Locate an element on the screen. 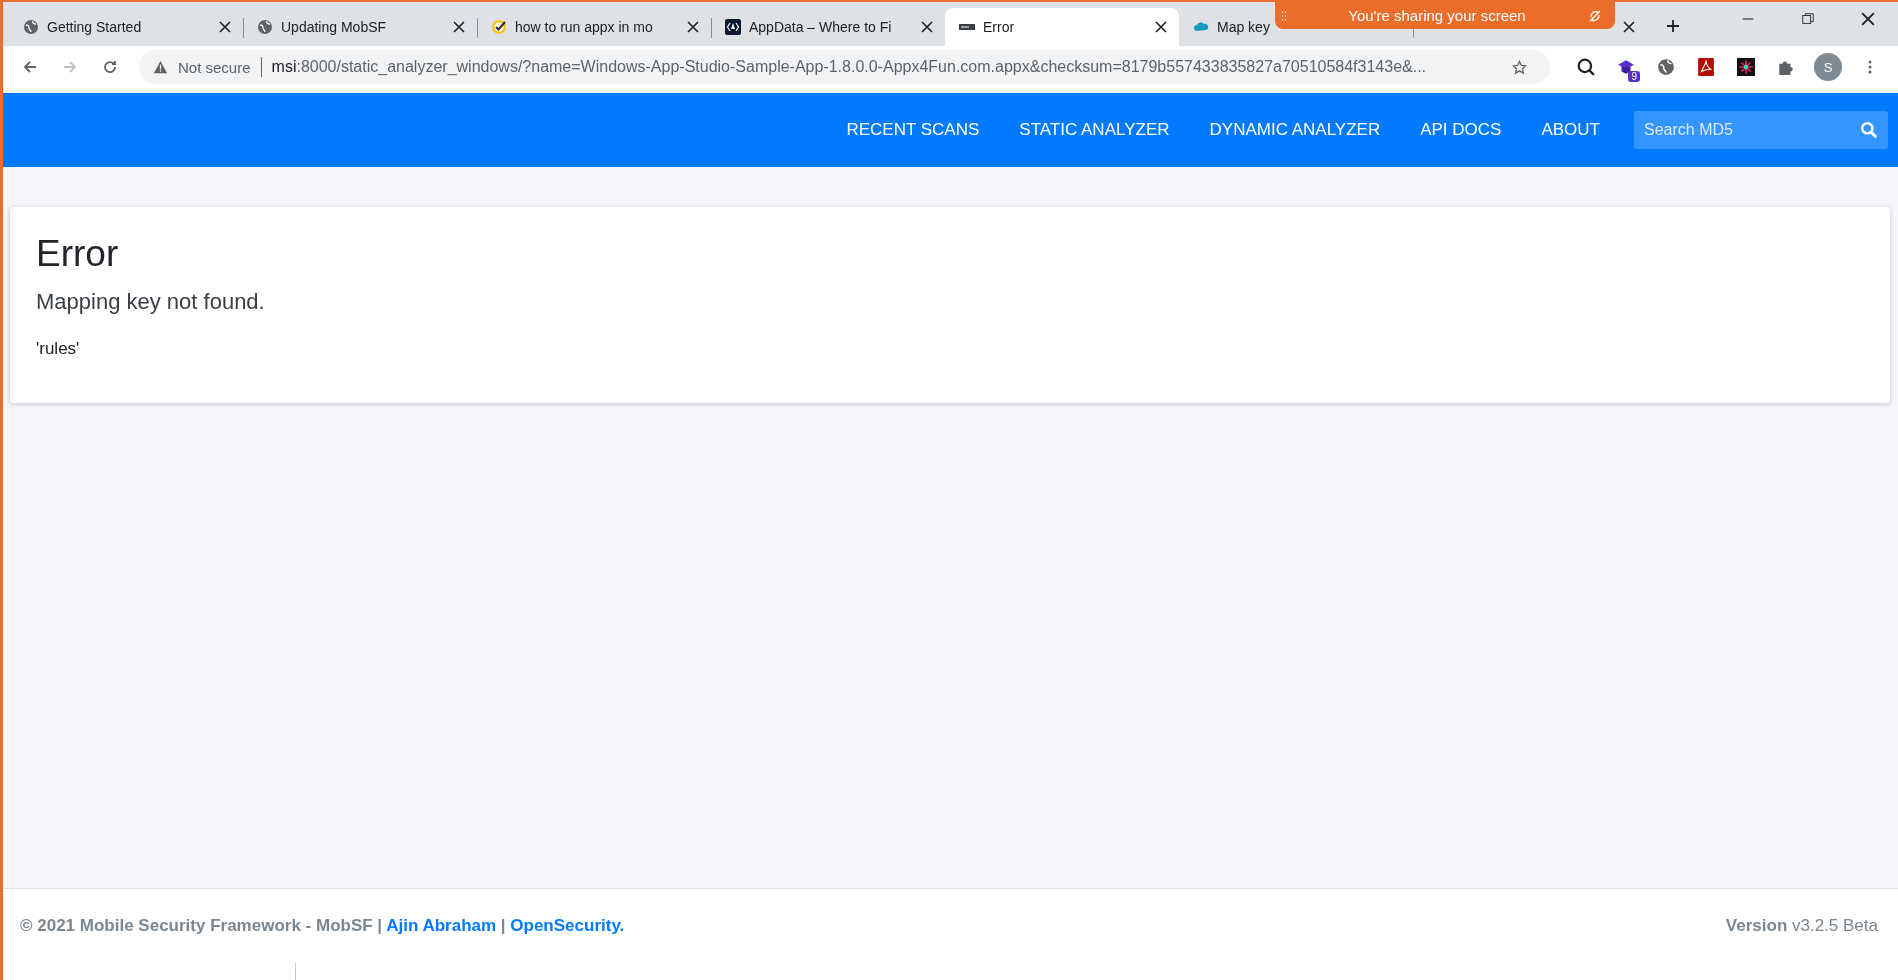  version-text: Version v3.2.5 Beta is located at coordinates (1801, 926).